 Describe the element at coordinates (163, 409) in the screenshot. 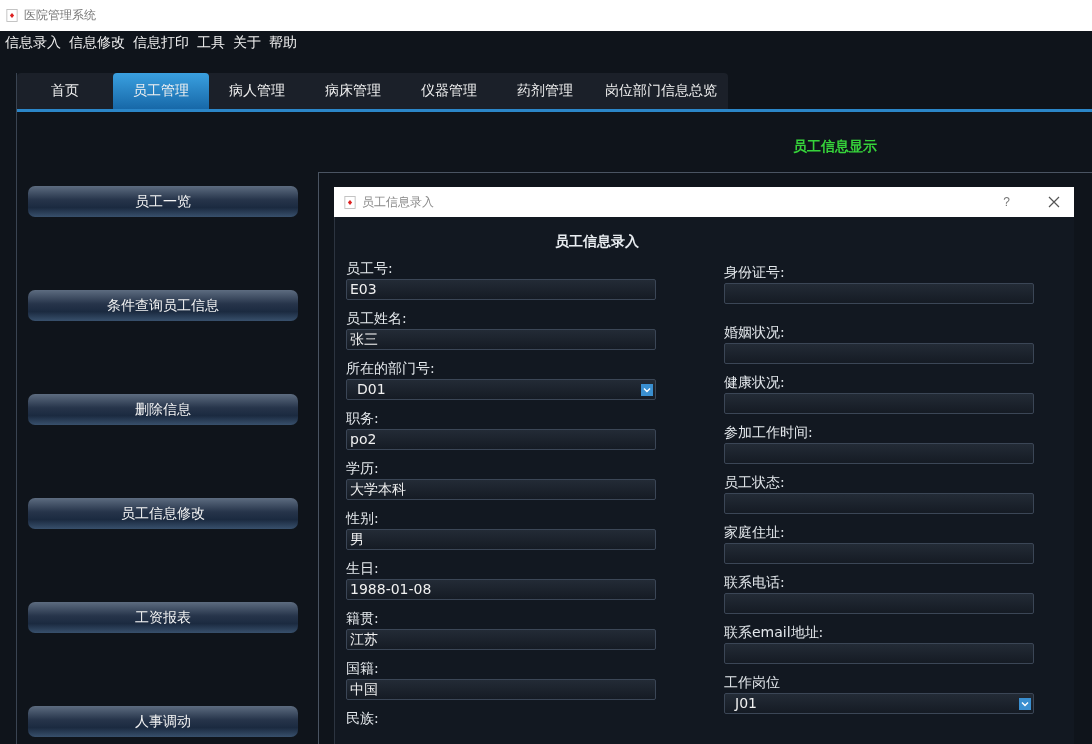

I see `side-button: 删除信息` at that location.